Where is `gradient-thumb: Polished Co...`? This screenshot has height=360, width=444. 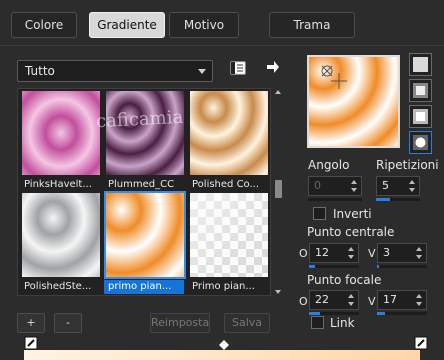 gradient-thumb: Polished Co... is located at coordinates (228, 140).